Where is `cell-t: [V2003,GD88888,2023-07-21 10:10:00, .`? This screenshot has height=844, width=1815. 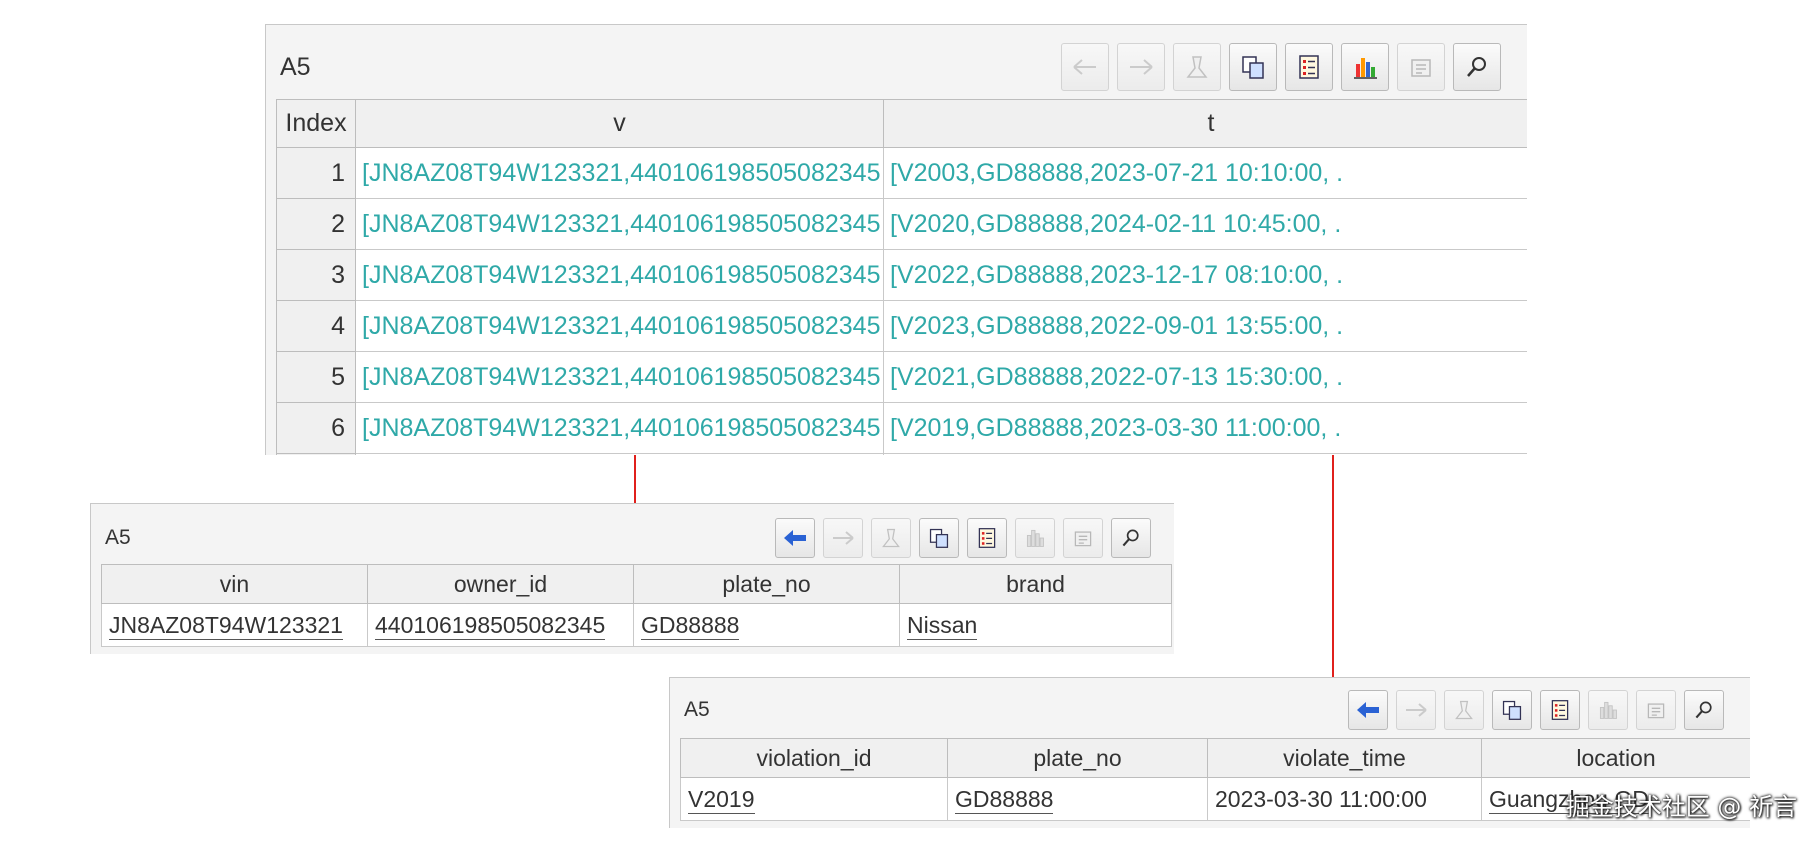
cell-t: [V2003,GD88888,2023-07-21 10:10:00, . is located at coordinates (1205, 173).